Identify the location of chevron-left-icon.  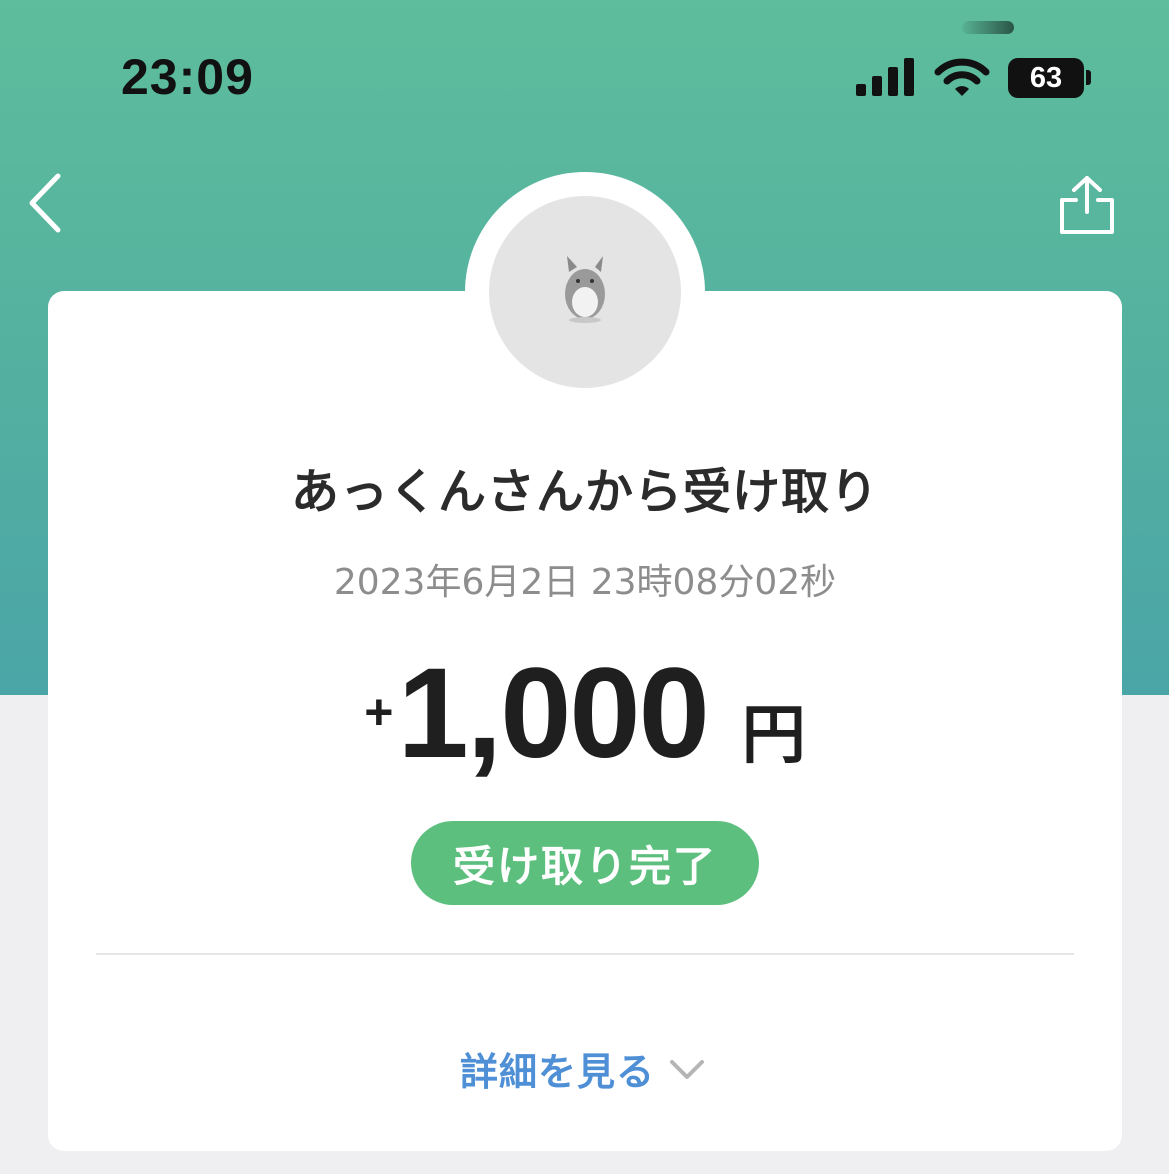
(45, 203).